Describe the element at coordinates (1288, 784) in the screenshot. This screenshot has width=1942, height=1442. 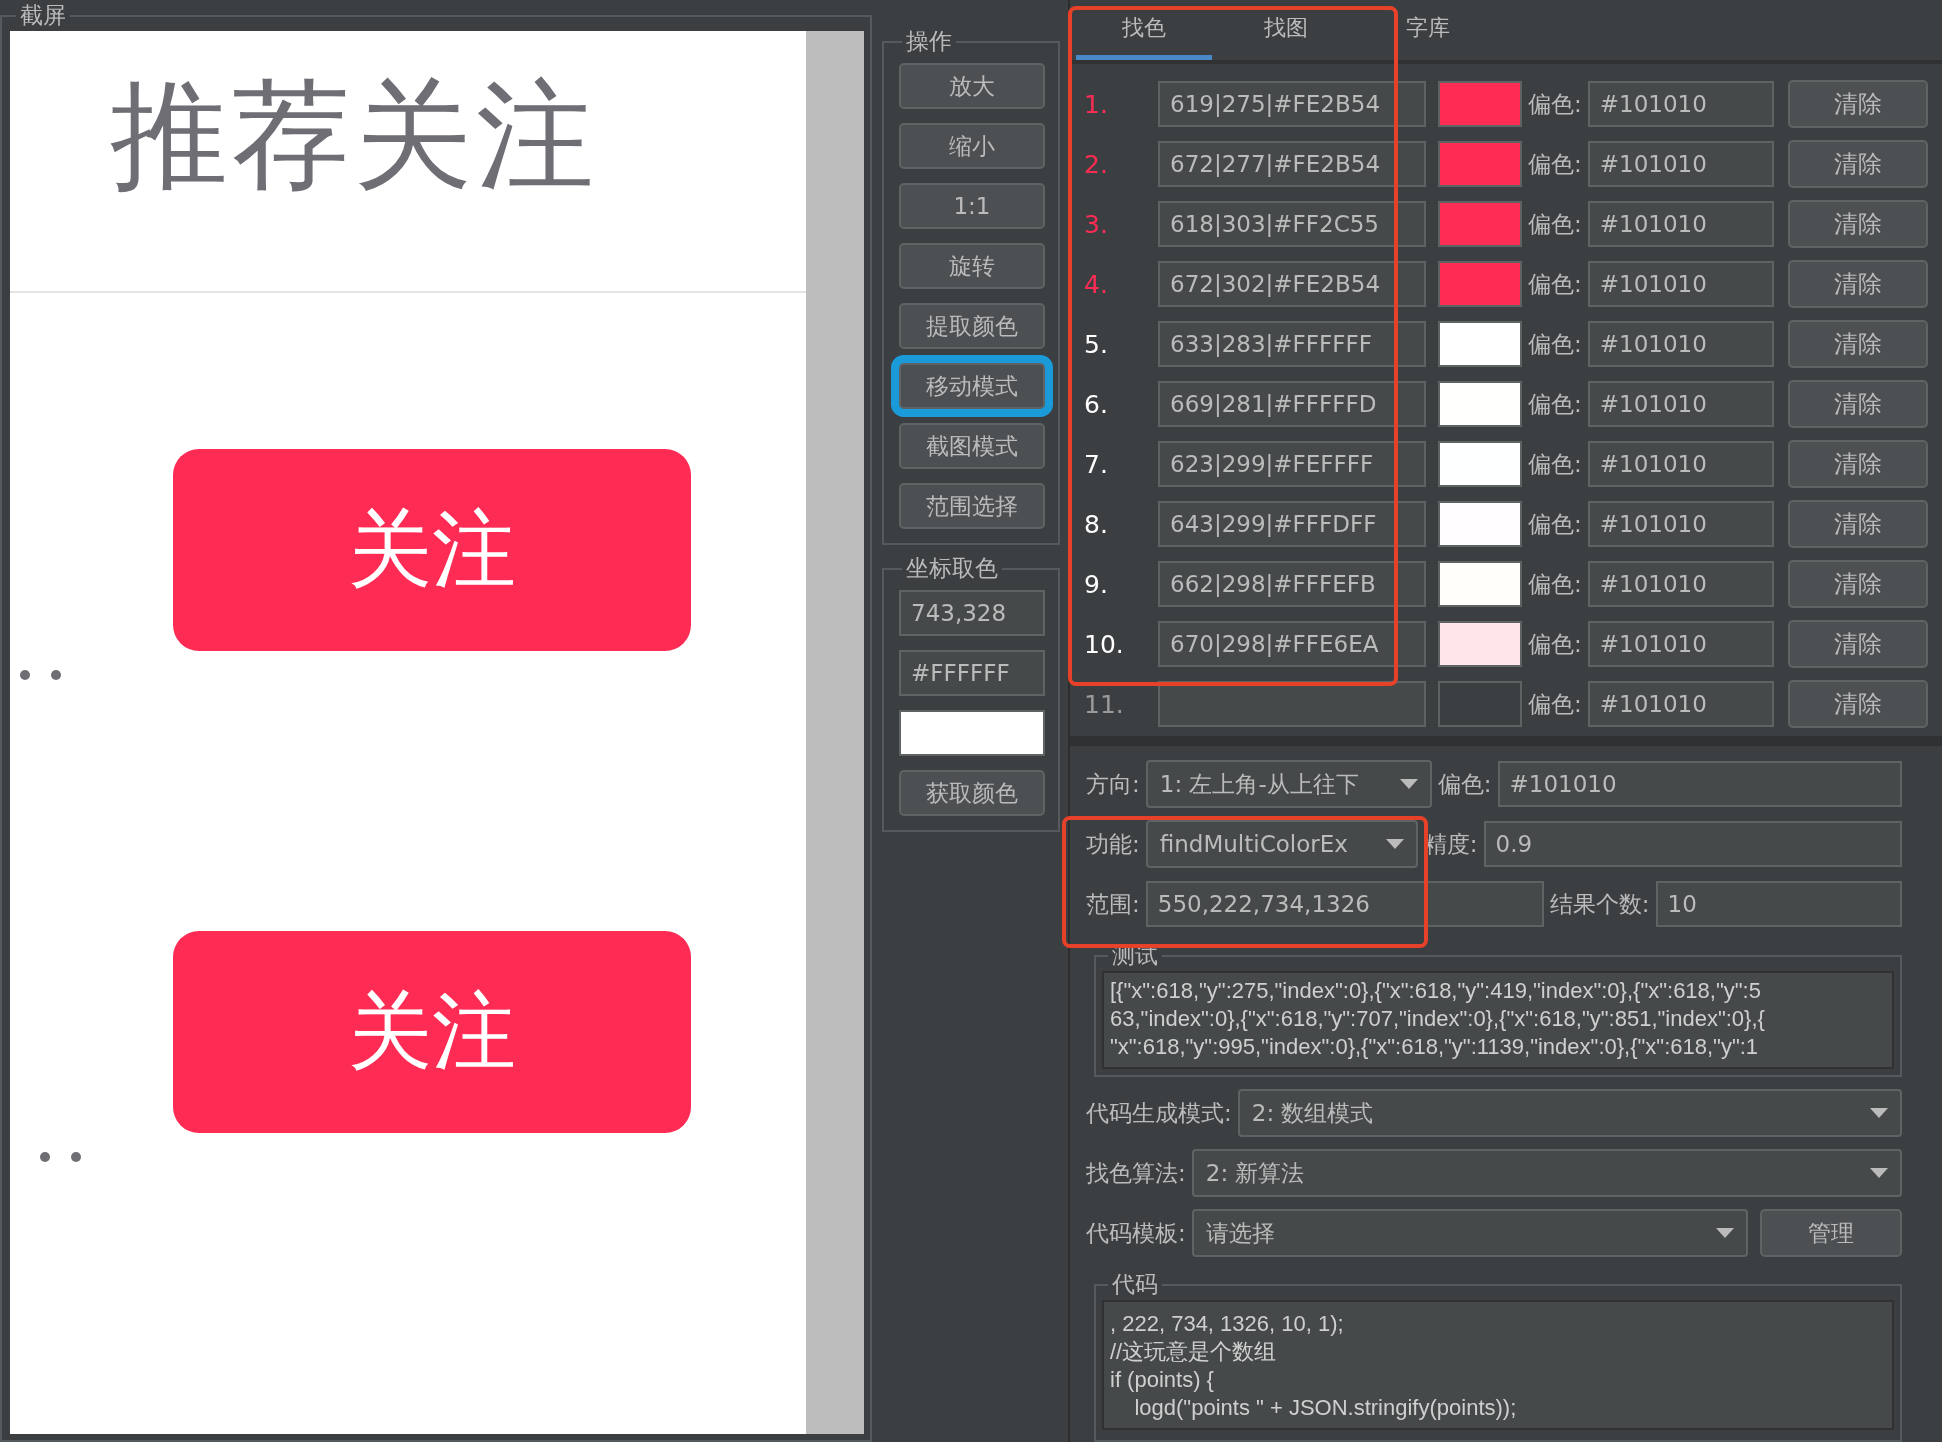
I see `direction-dropdown: 1: 左上角-从上往下` at that location.